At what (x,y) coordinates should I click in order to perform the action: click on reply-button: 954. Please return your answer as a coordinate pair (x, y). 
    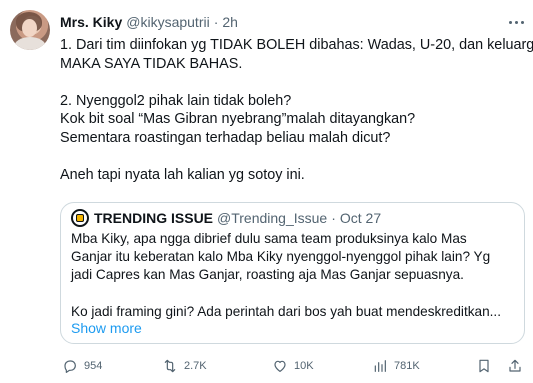
    Looking at the image, I should click on (82, 366).